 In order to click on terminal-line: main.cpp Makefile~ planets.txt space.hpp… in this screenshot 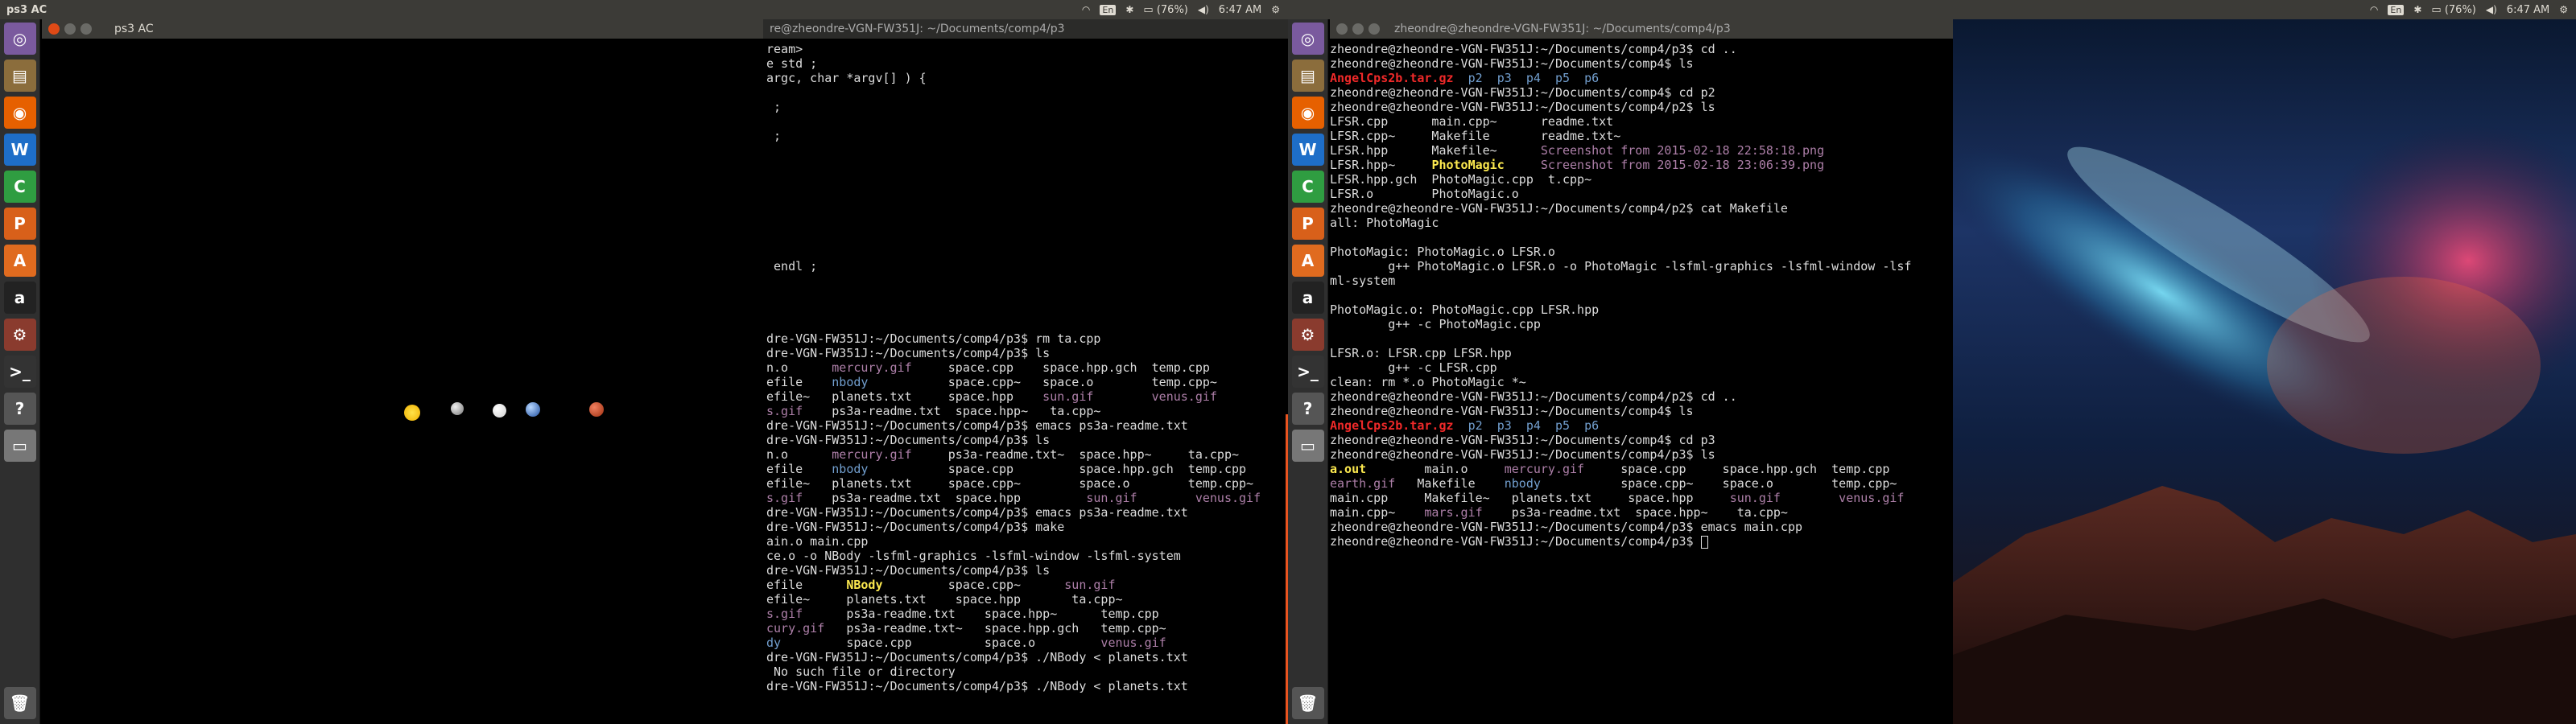, I will do `click(1641, 498)`.